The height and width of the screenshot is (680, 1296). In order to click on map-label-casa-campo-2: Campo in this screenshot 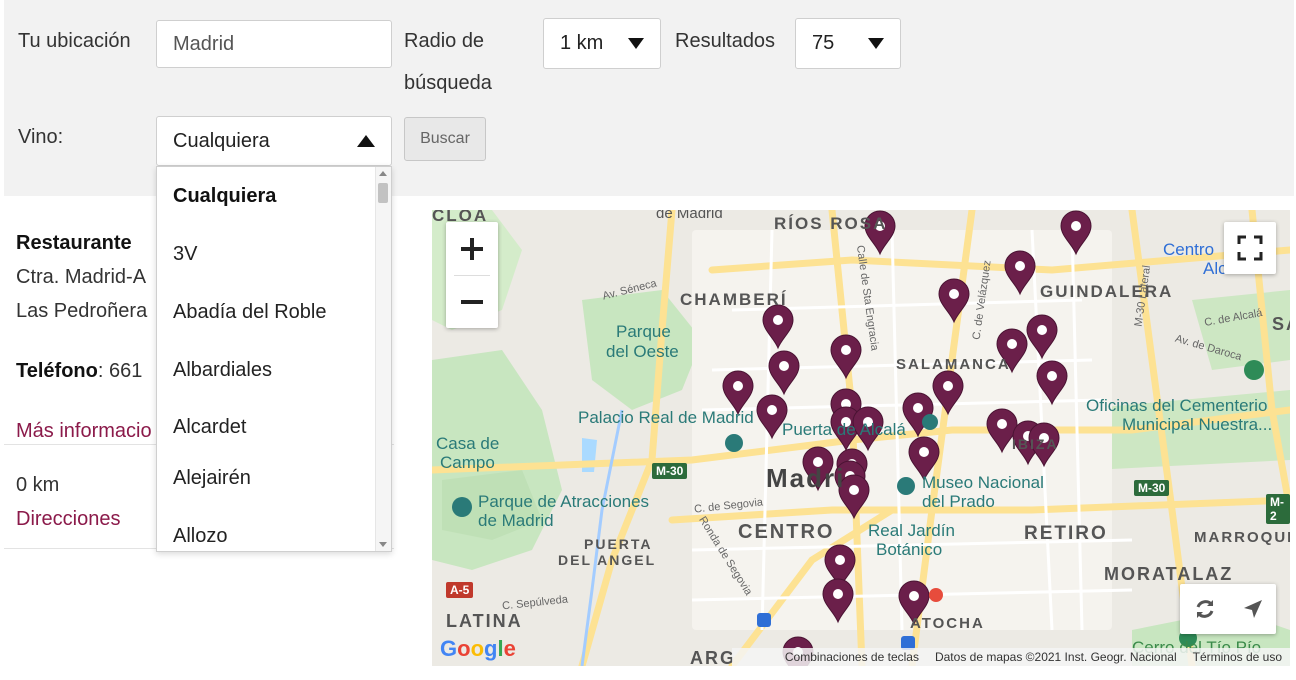, I will do `click(467, 462)`.